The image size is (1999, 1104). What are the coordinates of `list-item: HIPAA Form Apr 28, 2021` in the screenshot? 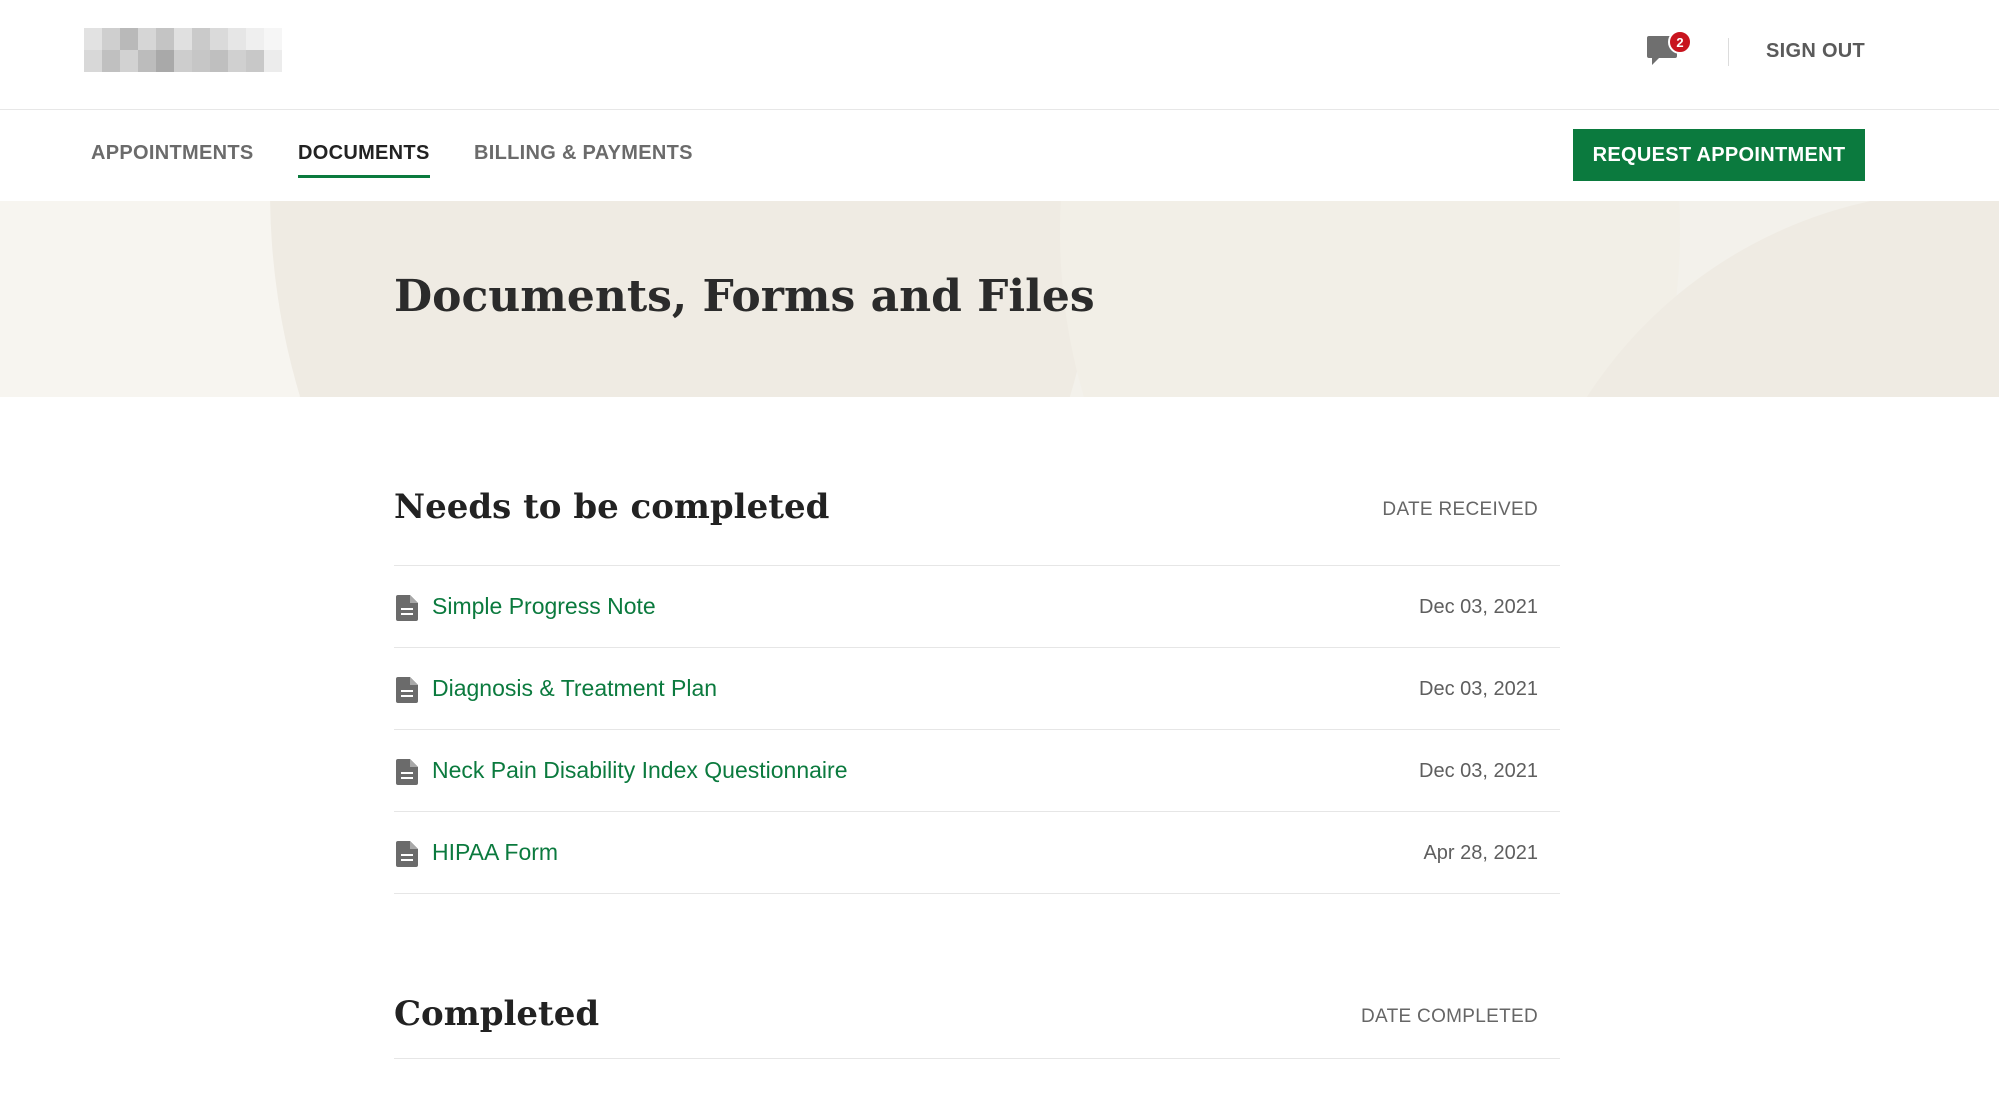 It's located at (977, 853).